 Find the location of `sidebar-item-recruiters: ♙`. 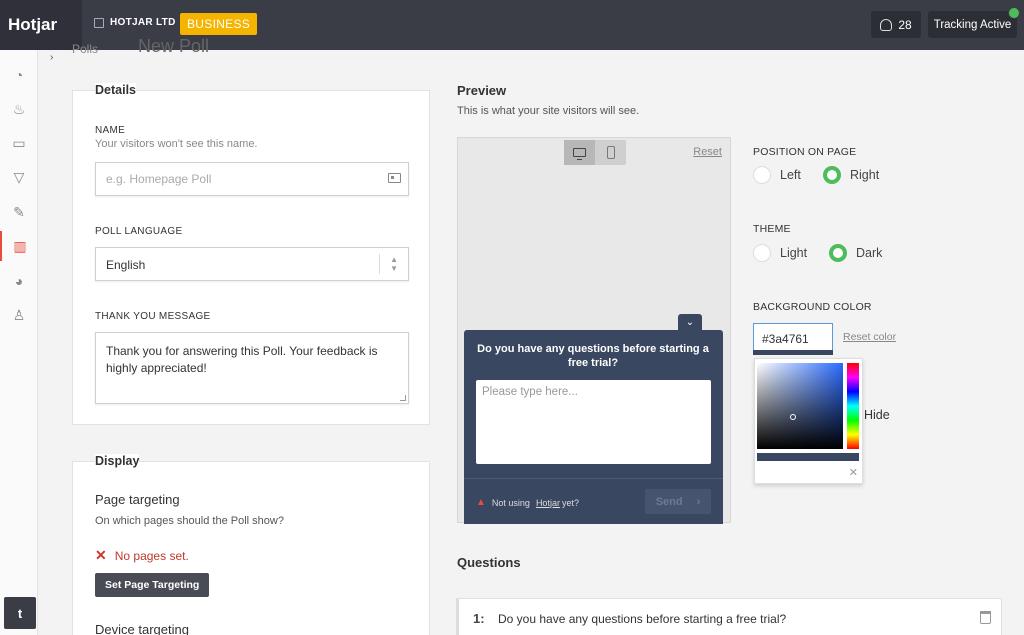

sidebar-item-recruiters: ♙ is located at coordinates (19, 315).